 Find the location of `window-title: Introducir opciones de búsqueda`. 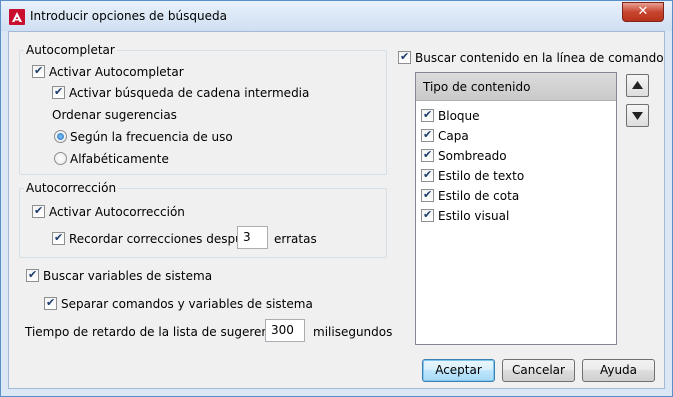

window-title: Introducir opciones de búsqueda is located at coordinates (128, 16).